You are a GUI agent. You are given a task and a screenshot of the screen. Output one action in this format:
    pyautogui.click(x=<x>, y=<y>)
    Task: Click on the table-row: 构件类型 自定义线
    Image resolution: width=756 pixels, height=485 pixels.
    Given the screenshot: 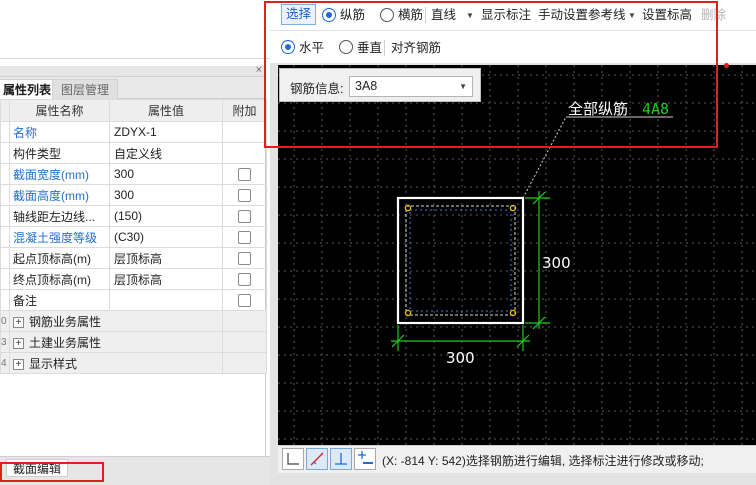 What is the action you would take?
    pyautogui.click(x=133, y=153)
    